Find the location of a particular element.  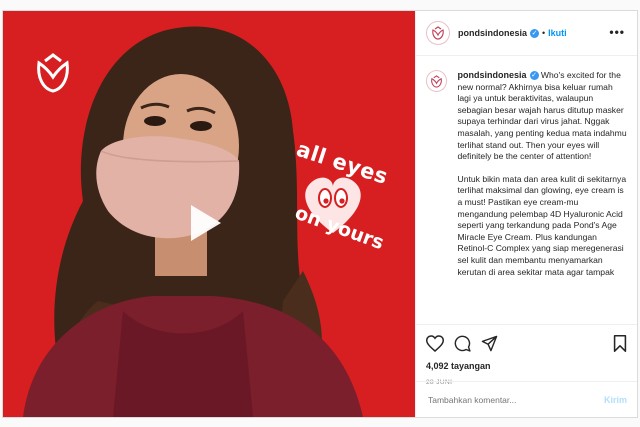

post-header: pondsindonesia ✓ • Ikuti ••• is located at coordinates (526, 33).